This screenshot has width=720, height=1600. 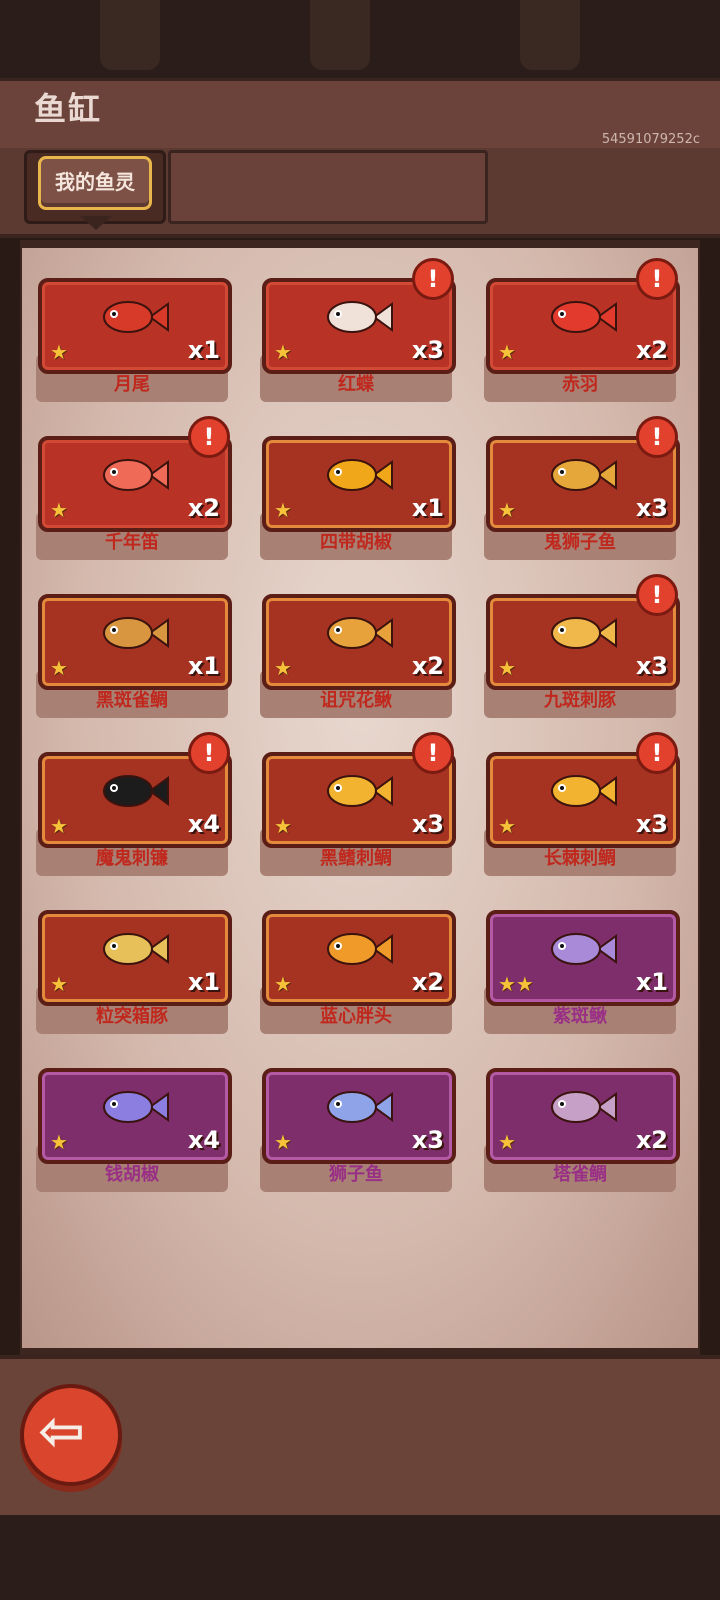 I want to click on fish-name: 粒突箱豚, so click(x=132, y=1016).